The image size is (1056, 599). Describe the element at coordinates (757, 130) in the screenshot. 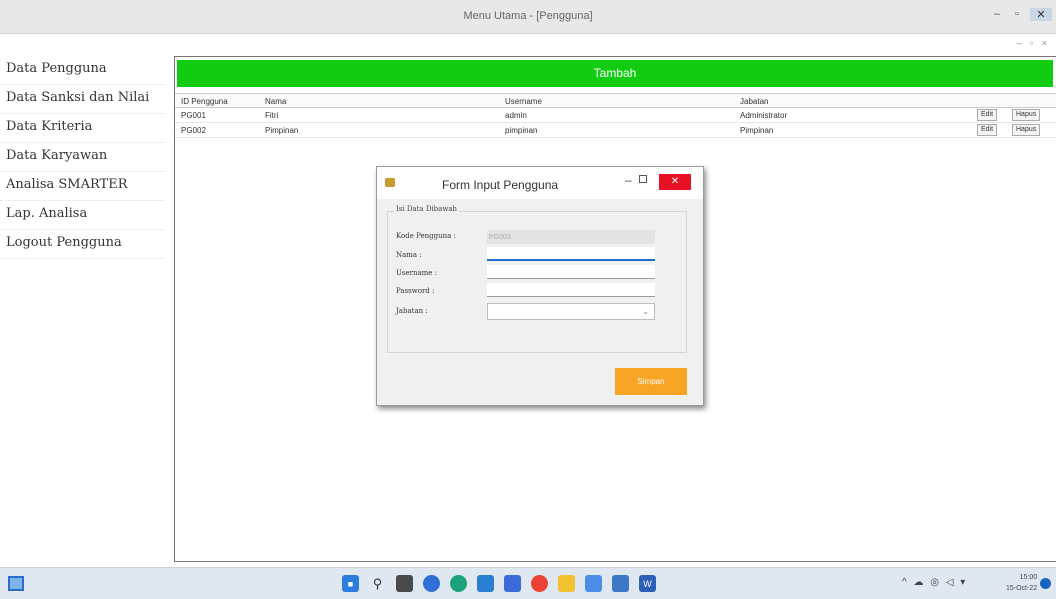

I see `cell-jabatan: Pimpinan` at that location.